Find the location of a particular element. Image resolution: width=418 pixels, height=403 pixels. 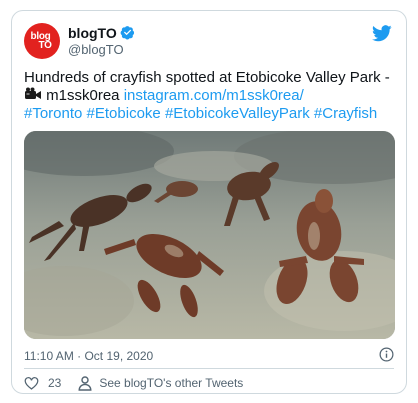

video-camera-icon is located at coordinates (33, 93).